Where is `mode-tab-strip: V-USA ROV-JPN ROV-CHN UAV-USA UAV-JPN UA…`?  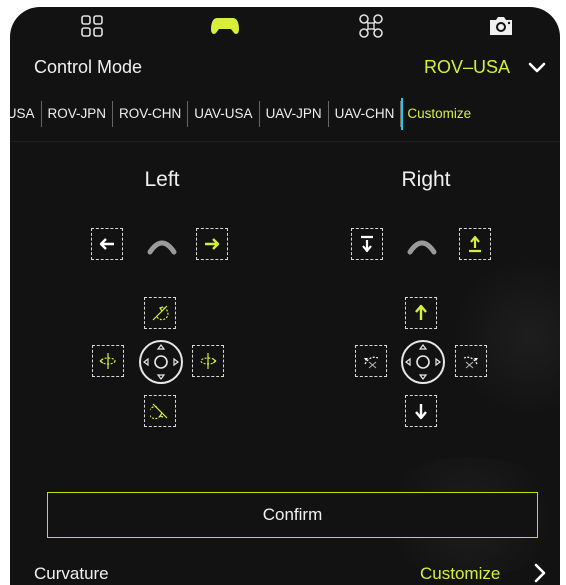
mode-tab-strip: V-USA ROV-JPN ROV-CHN UAV-USA UAV-JPN UA… is located at coordinates (285, 114).